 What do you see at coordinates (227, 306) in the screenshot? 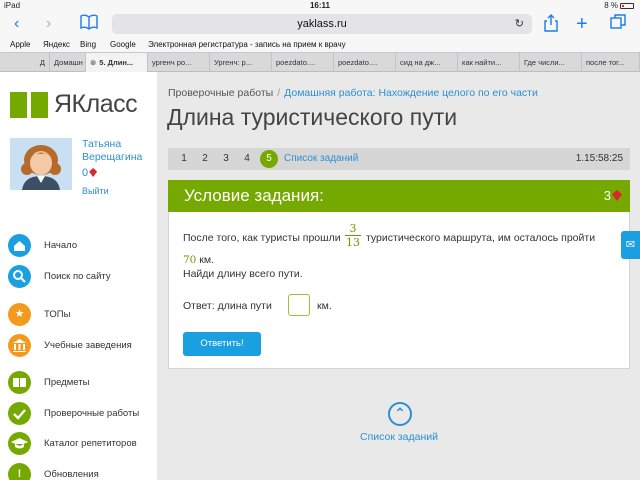
I see `answer-label: Ответ: длина пути` at bounding box center [227, 306].